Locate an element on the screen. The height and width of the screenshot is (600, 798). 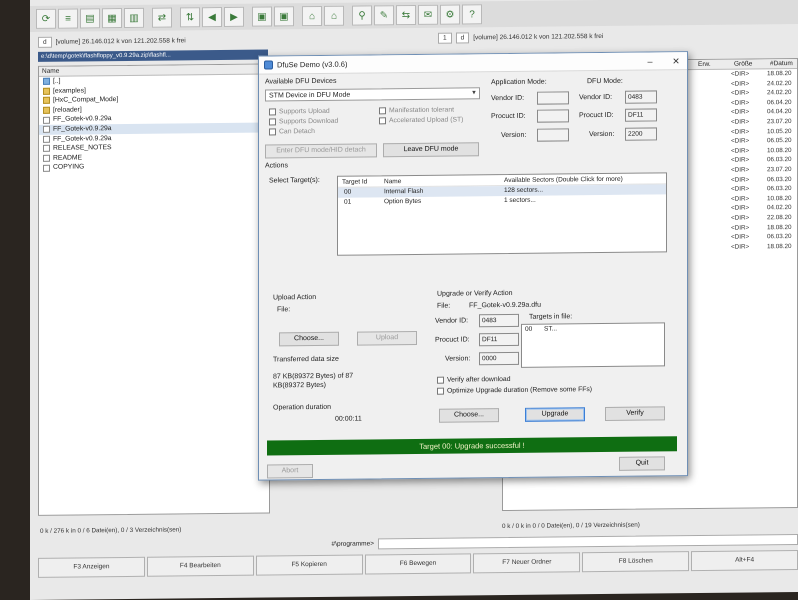
function-key-button: F4 Bearbeiten is located at coordinates (200, 566).